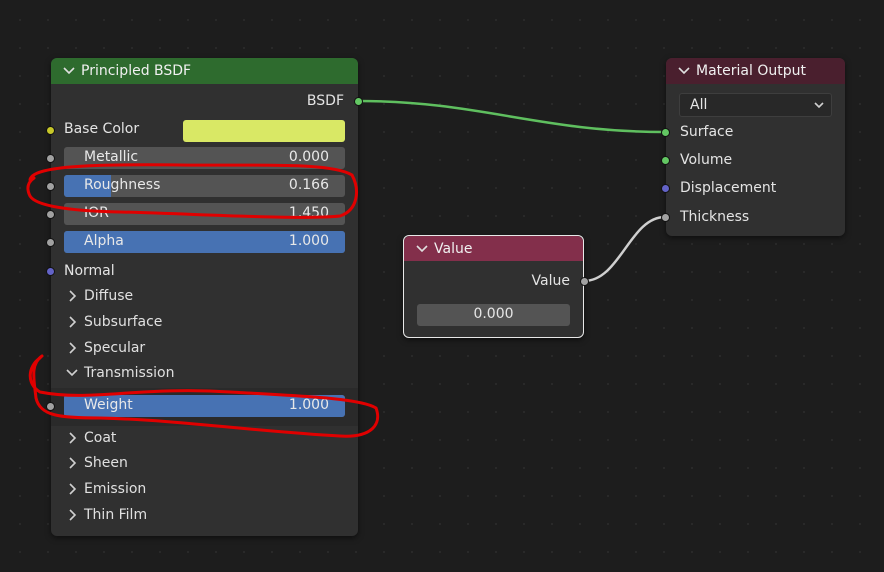  What do you see at coordinates (264, 131) in the screenshot?
I see `base-color-swatch` at bounding box center [264, 131].